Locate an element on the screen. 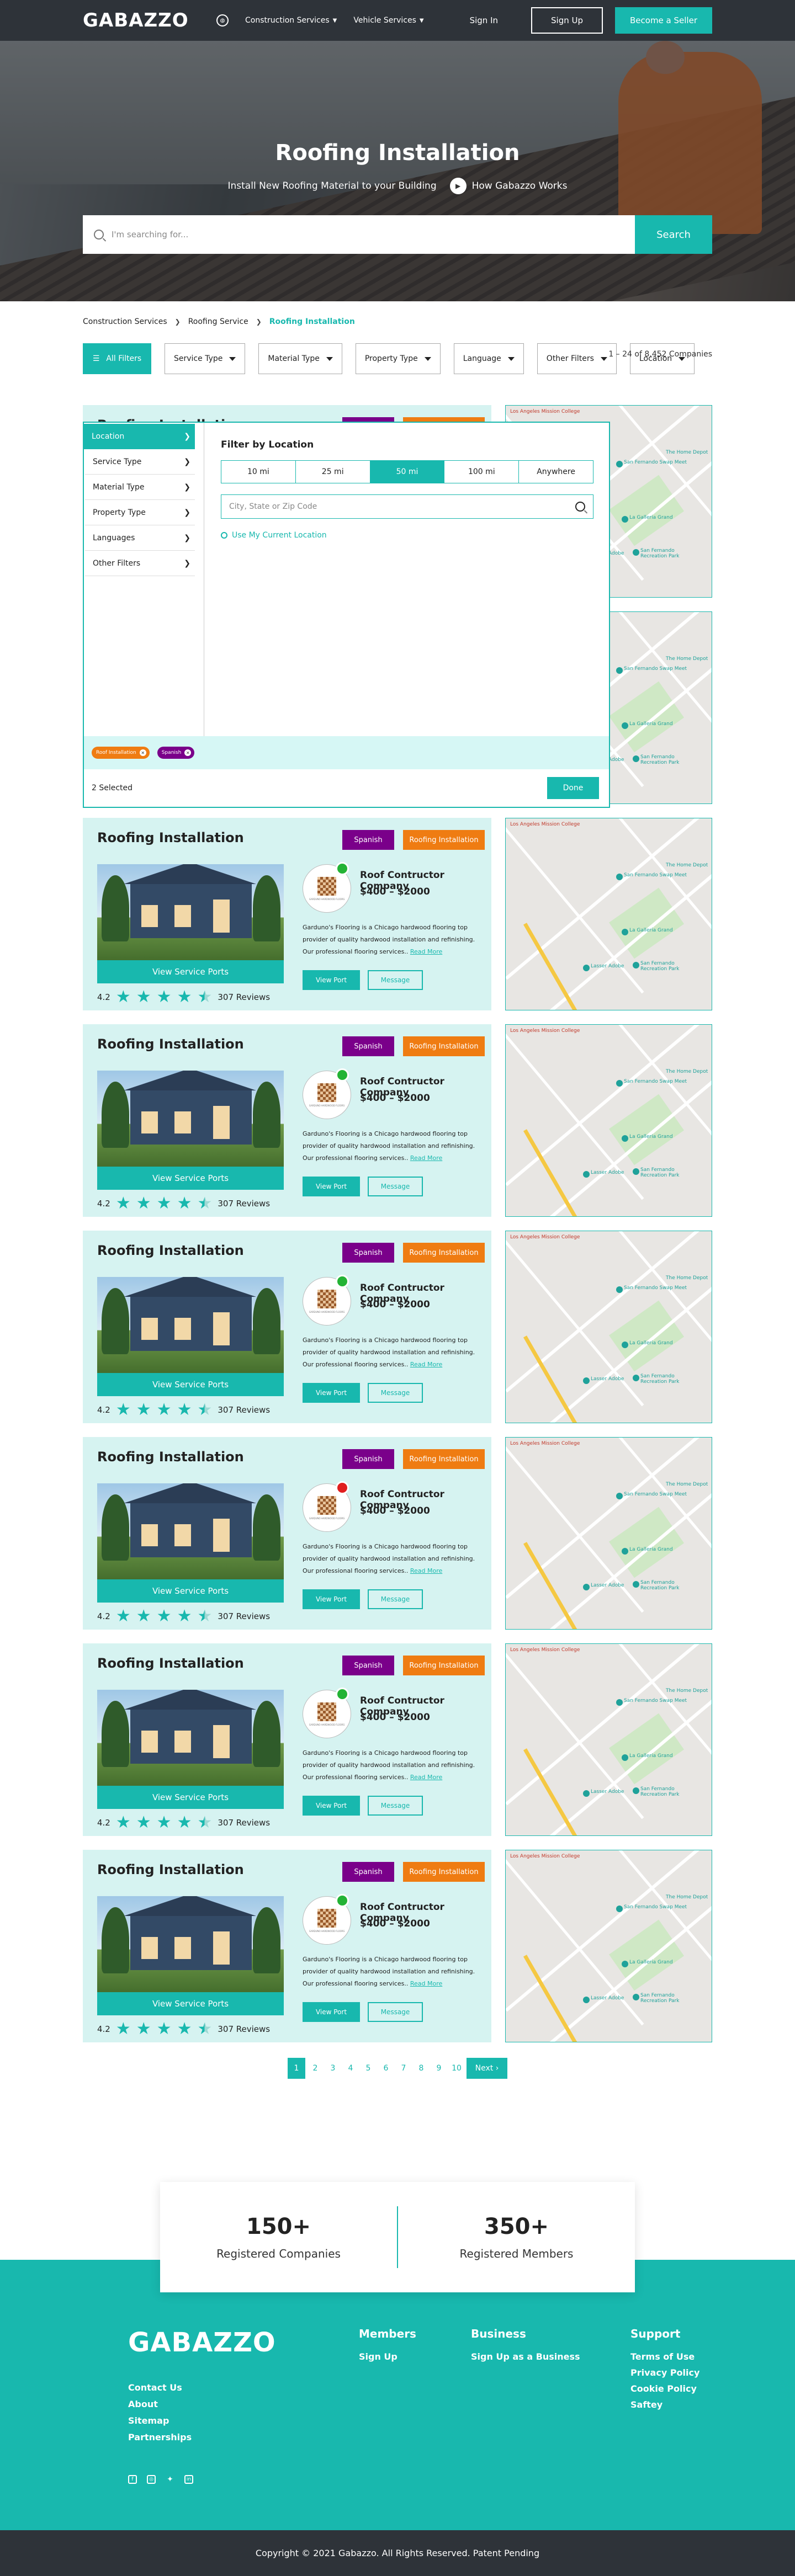 The height and width of the screenshot is (2576, 795). done-button: Done is located at coordinates (573, 788).